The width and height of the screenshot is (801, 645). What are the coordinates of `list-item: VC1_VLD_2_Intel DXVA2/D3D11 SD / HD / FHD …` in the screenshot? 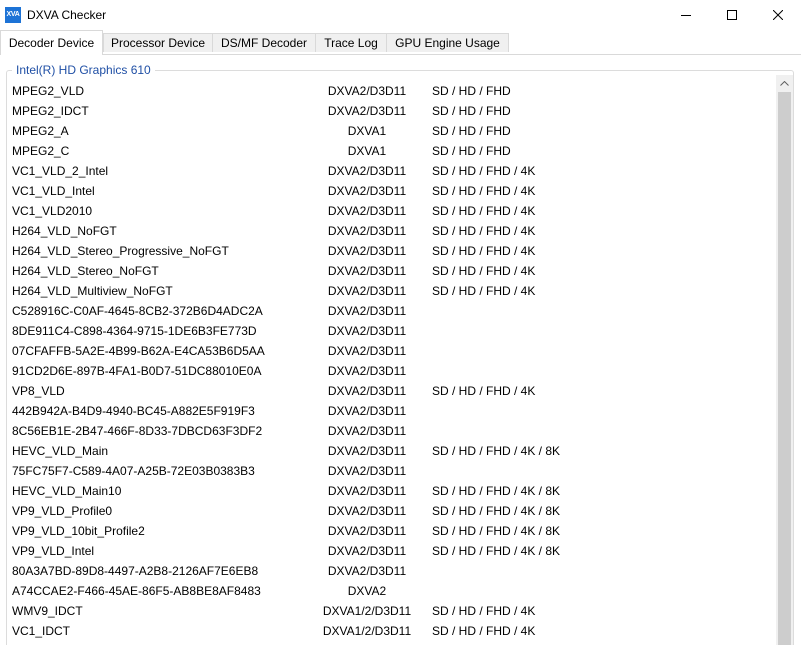 It's located at (392, 171).